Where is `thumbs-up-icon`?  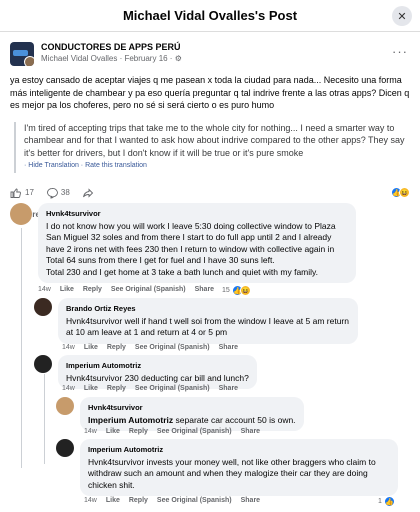
thumbs-up-icon is located at coordinates (15, 193).